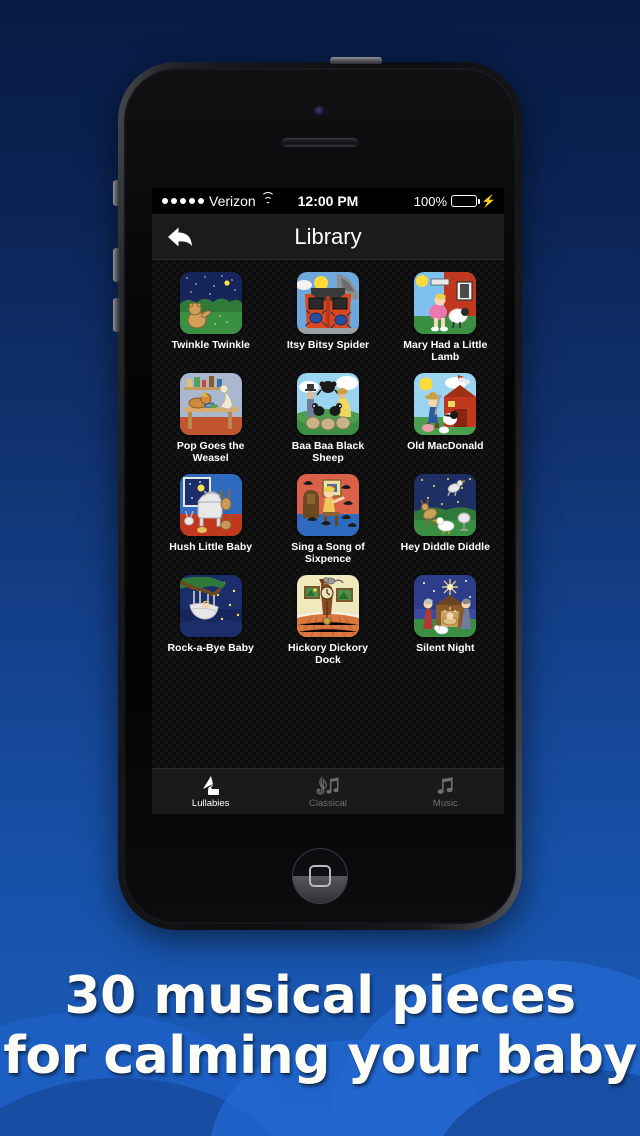 Image resolution: width=640 pixels, height=1136 pixels. What do you see at coordinates (210, 505) in the screenshot?
I see `album-art-hush` at bounding box center [210, 505].